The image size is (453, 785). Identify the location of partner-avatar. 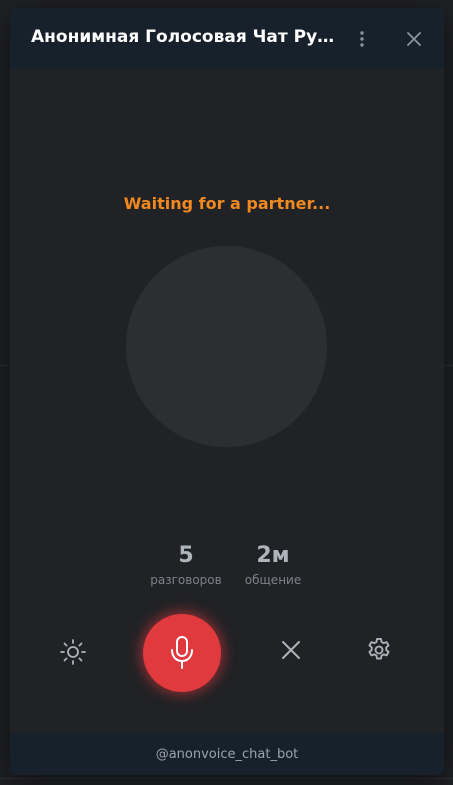
(226, 346).